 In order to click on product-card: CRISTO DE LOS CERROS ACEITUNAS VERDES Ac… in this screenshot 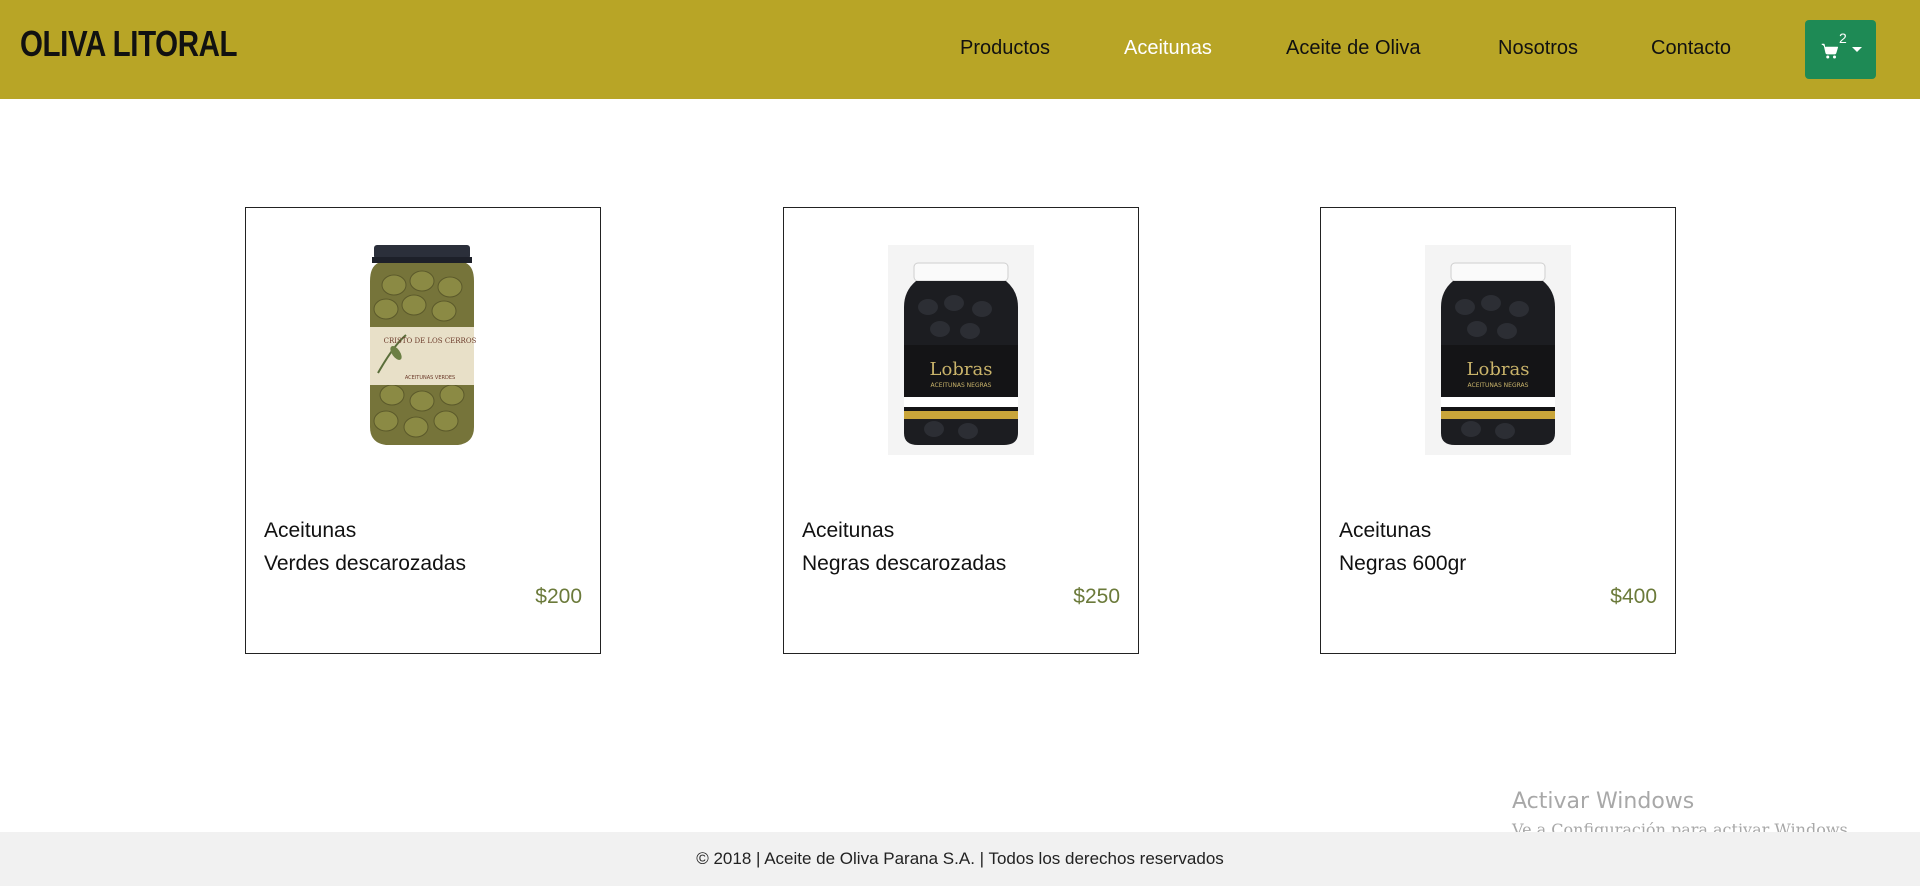, I will do `click(423, 430)`.